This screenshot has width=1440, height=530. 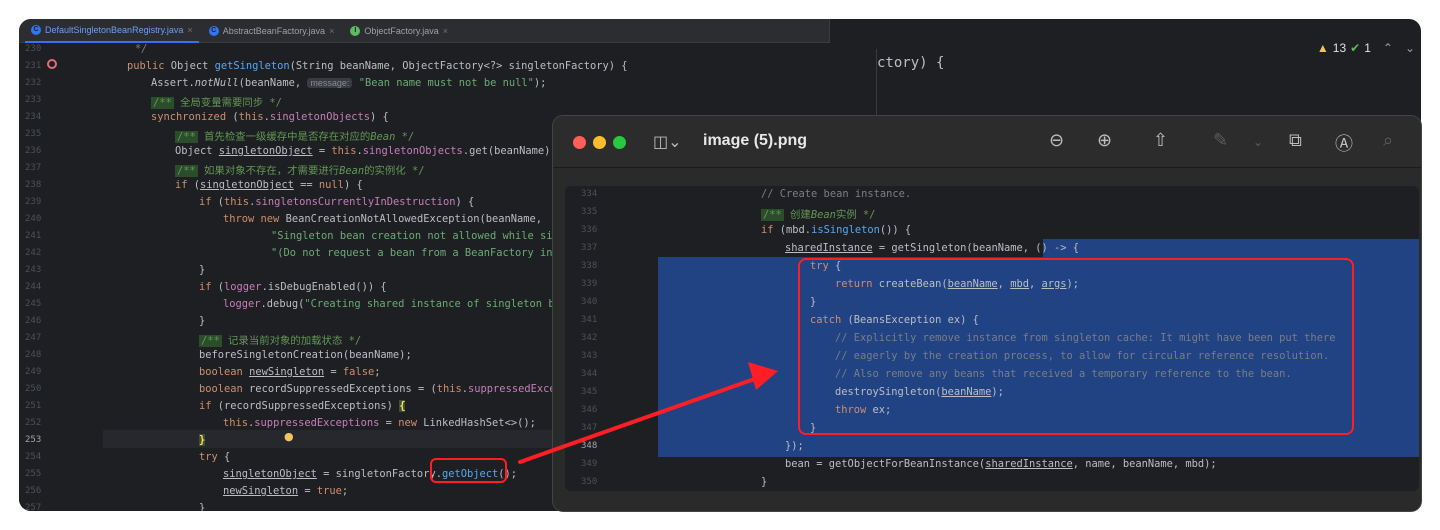 I want to click on line-number: 346, so click(x=589, y=410).